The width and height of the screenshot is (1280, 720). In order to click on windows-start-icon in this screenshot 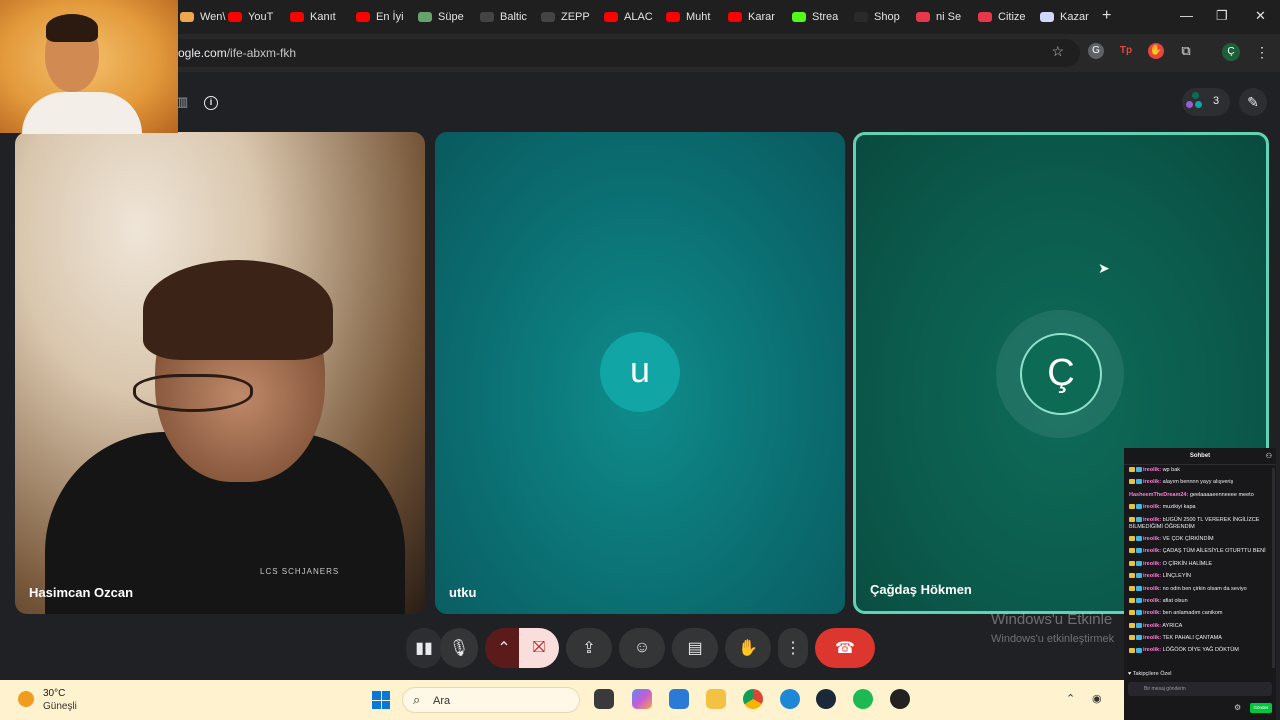, I will do `click(381, 700)`.